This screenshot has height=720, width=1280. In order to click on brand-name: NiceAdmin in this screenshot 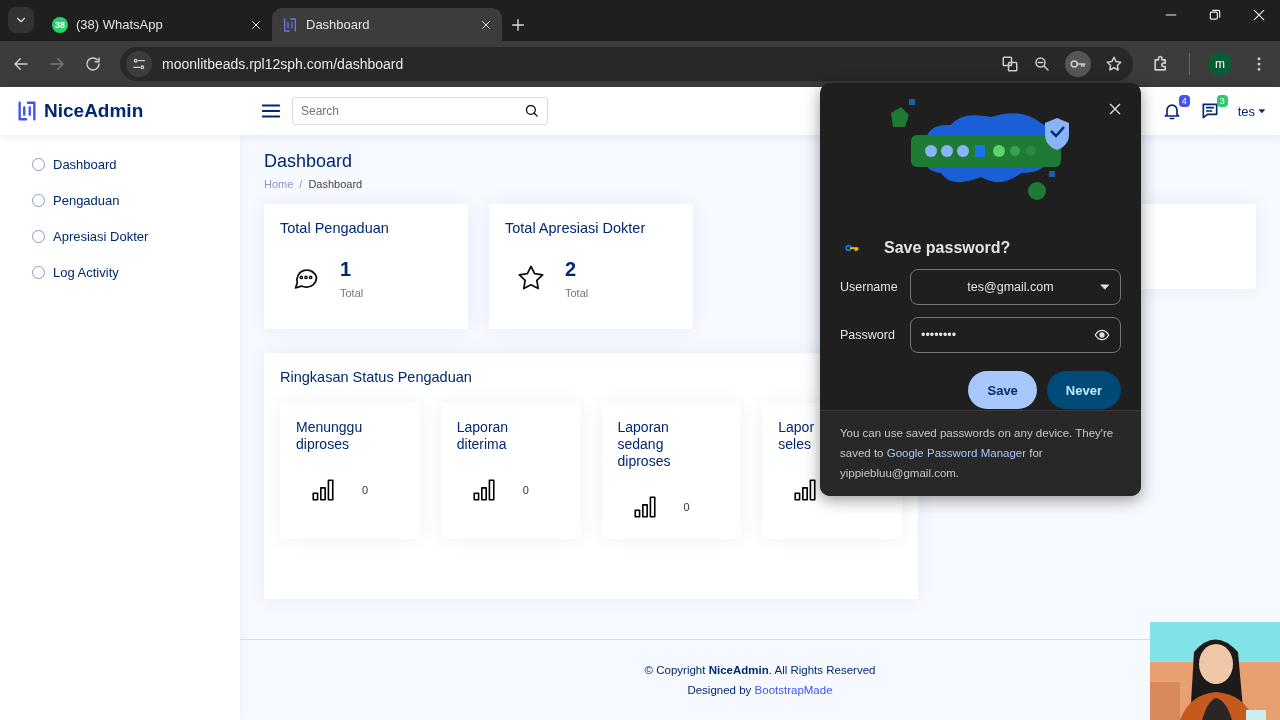, I will do `click(94, 111)`.